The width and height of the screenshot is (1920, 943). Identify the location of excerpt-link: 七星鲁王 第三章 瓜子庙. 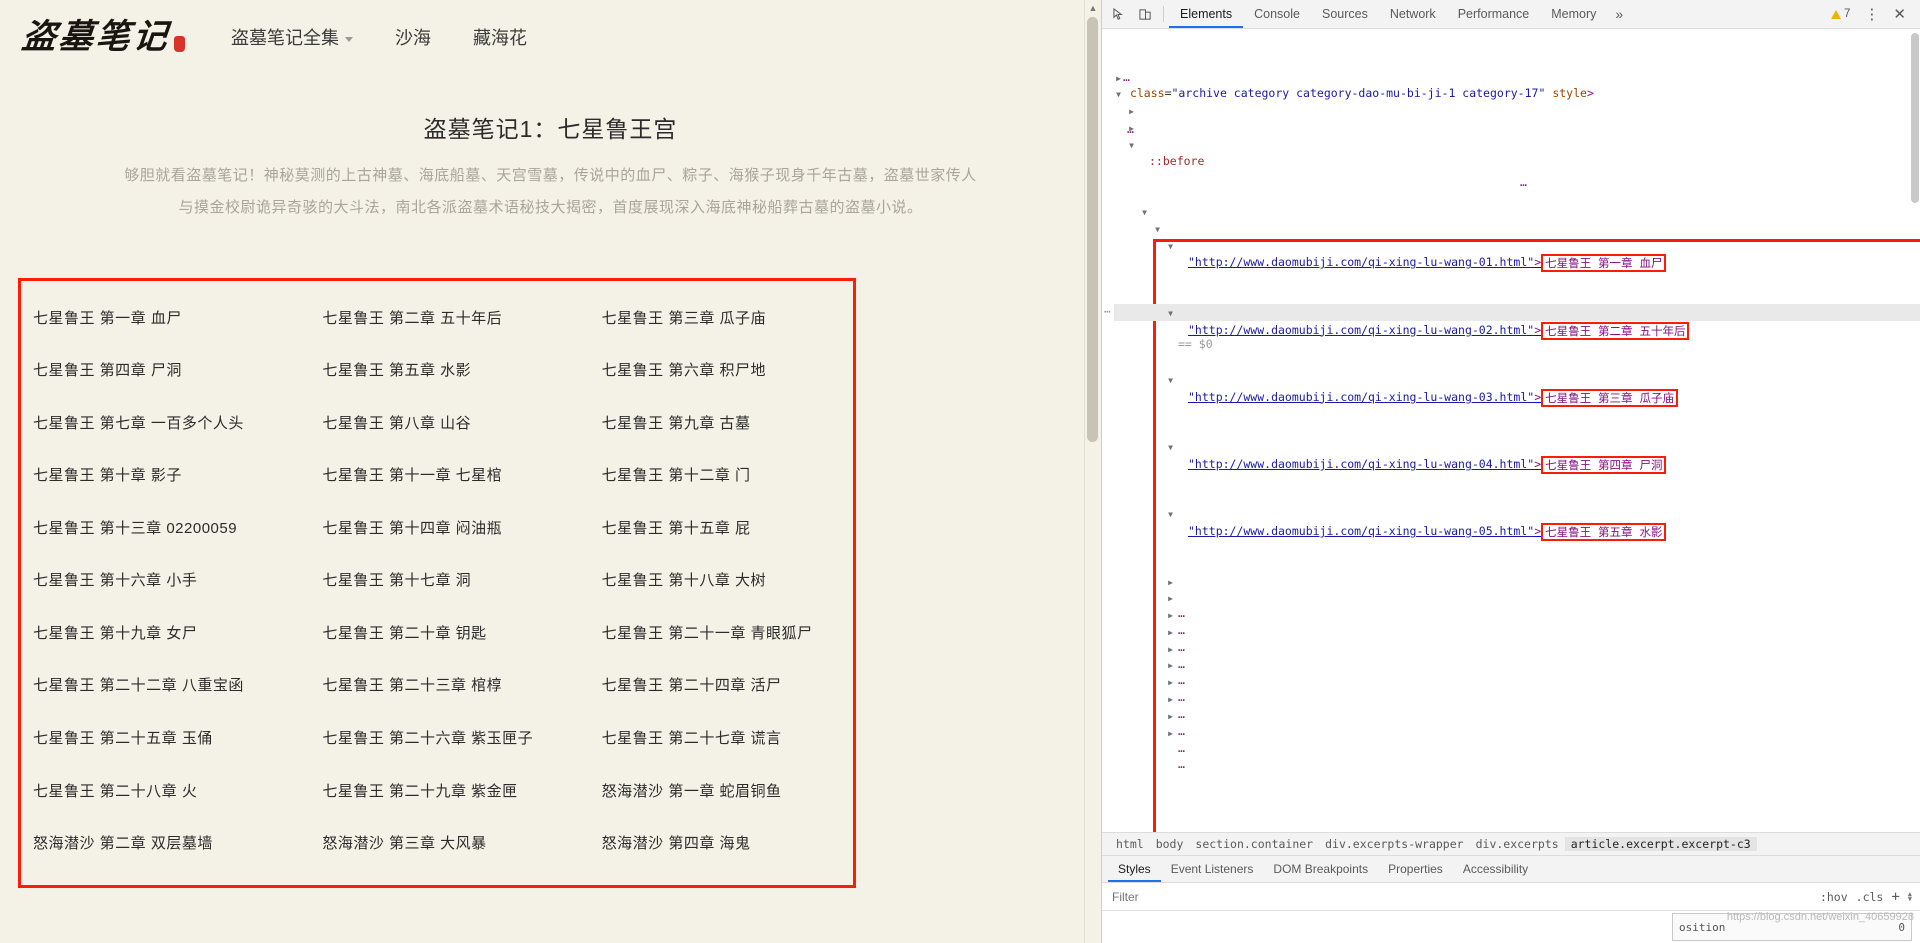
(684, 317).